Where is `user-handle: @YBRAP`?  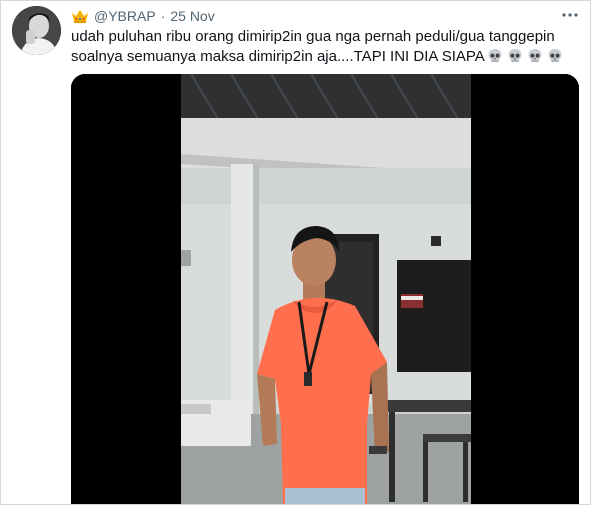
user-handle: @YBRAP is located at coordinates (125, 16).